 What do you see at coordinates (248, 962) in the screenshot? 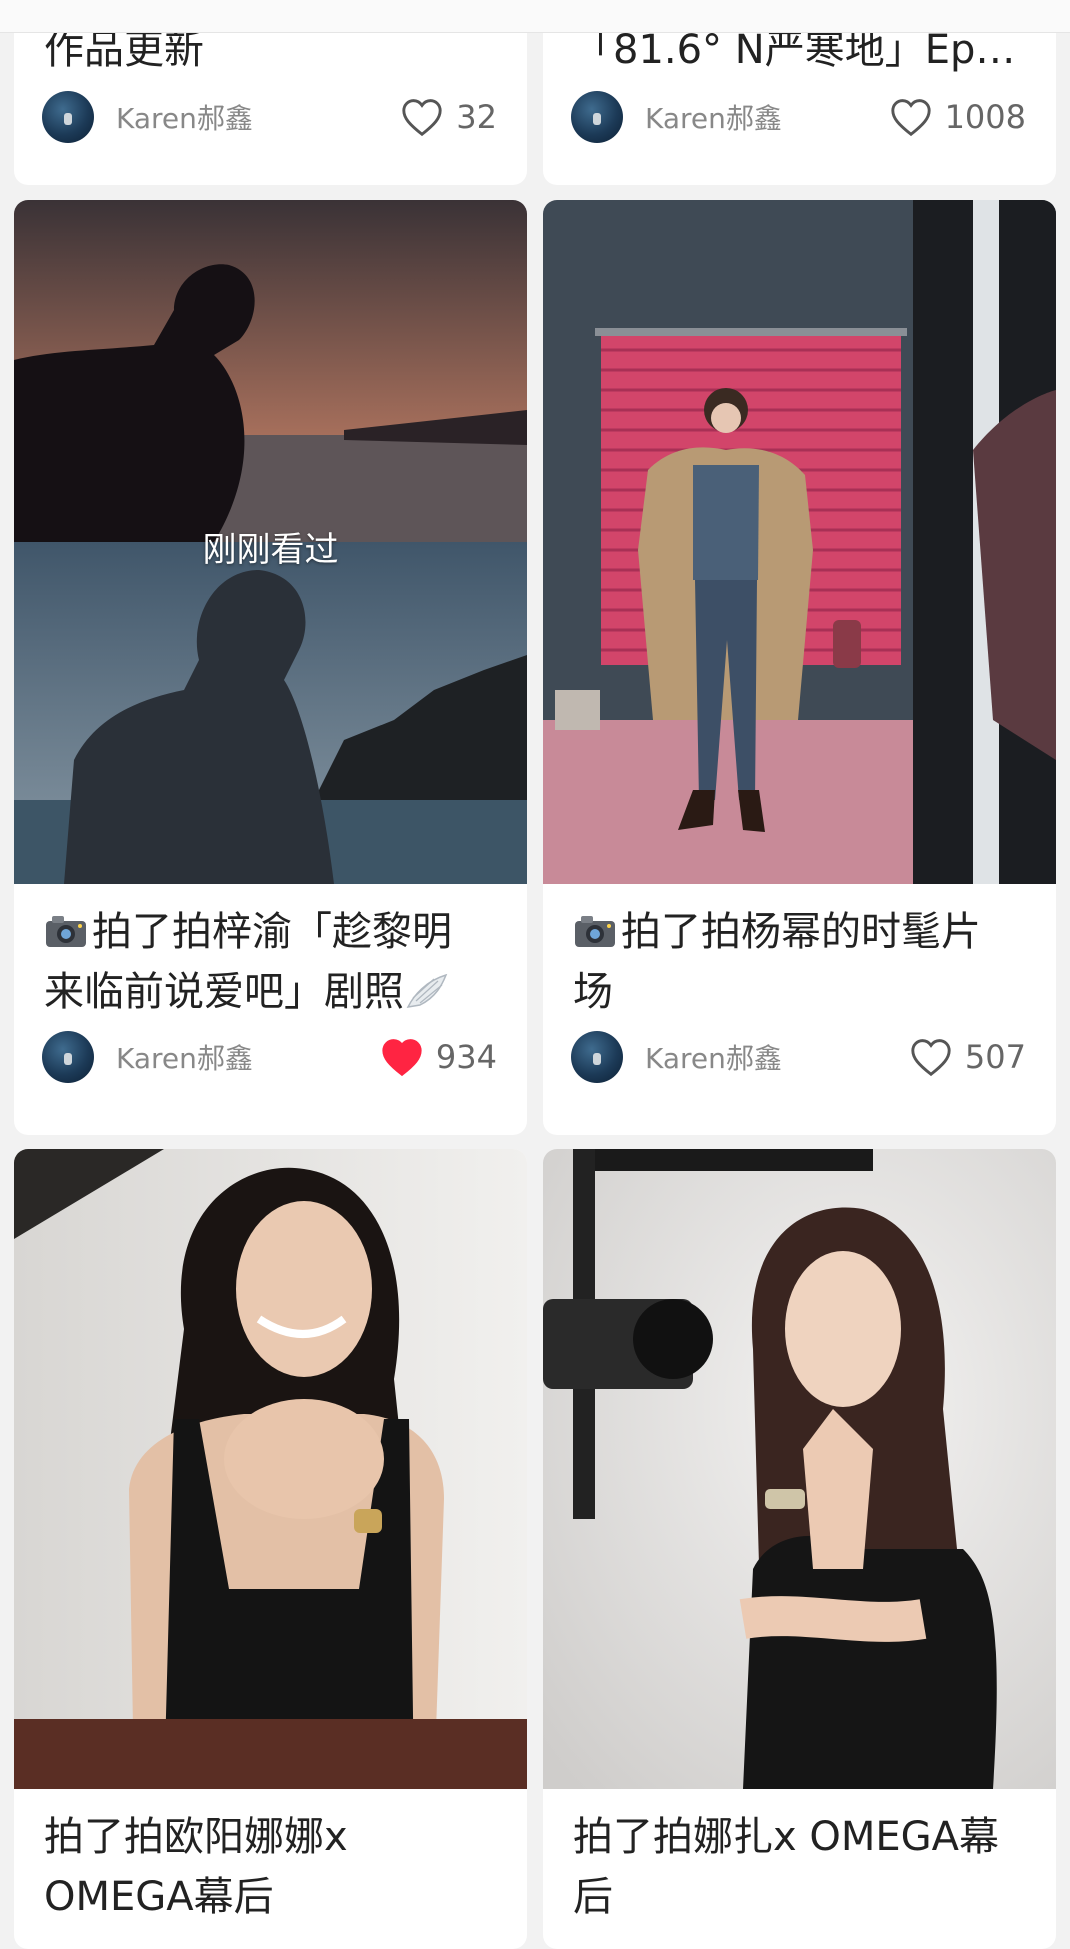
I see `note-title: 拍了拍梓渝「趁黎明 来临前说爱吧」剧照` at bounding box center [248, 962].